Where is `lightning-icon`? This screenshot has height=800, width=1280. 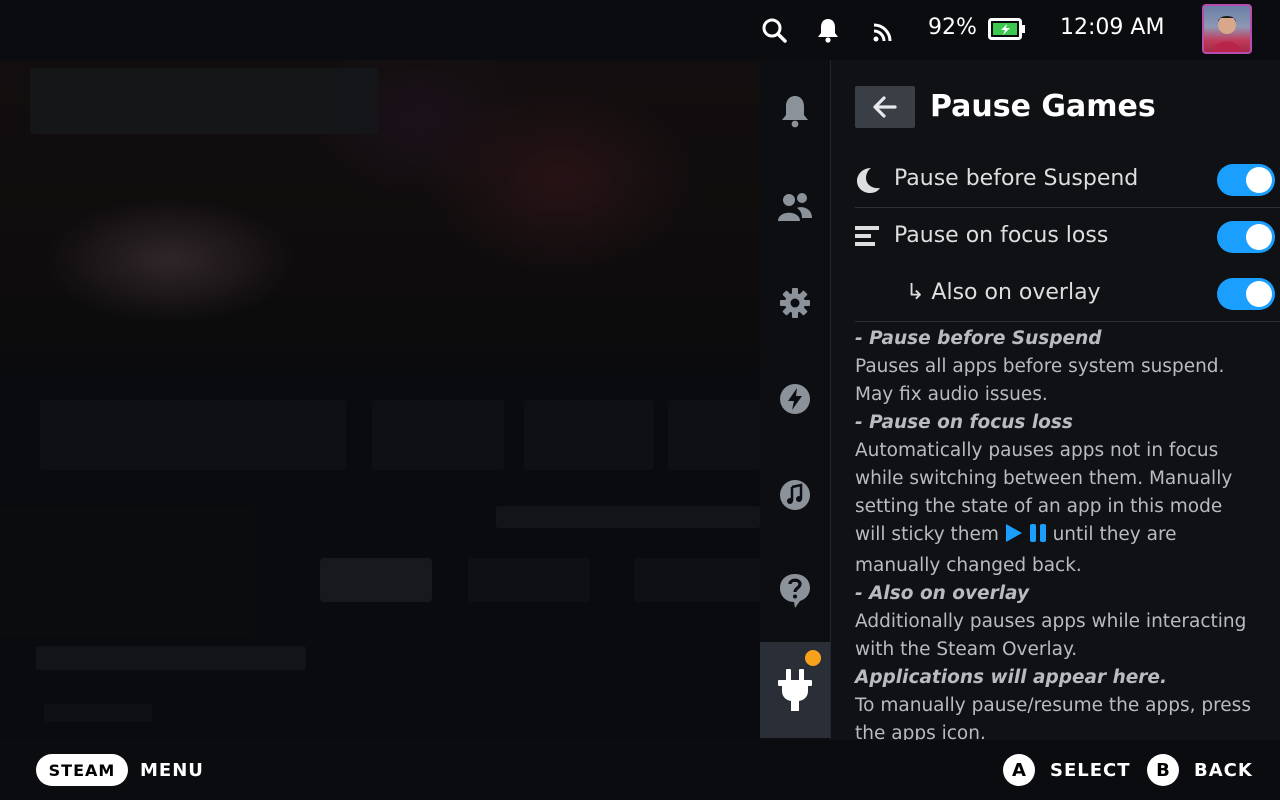
lightning-icon is located at coordinates (795, 399).